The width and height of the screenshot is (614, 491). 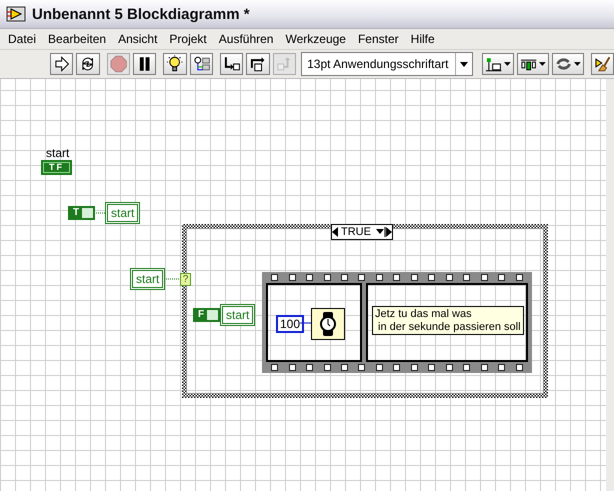 I want to click on comment: Jetz tu das mal was in der sekunde passieren soll, so click(x=448, y=321).